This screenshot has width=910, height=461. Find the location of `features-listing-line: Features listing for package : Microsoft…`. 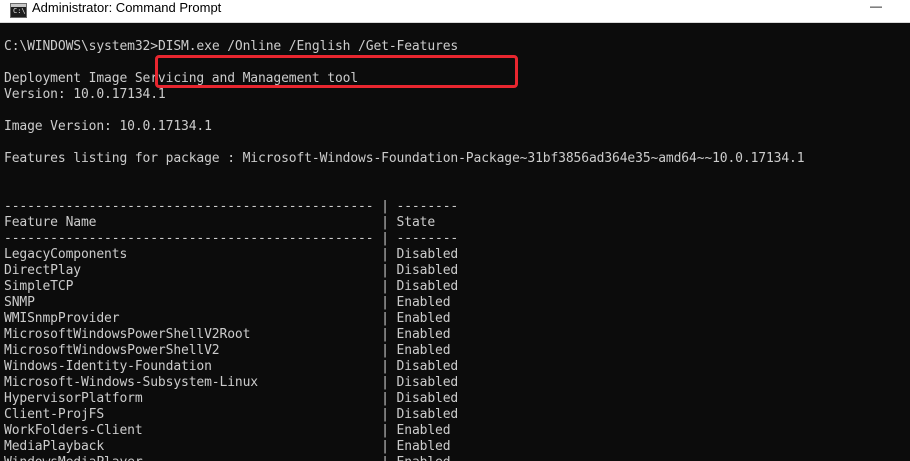

features-listing-line: Features listing for package : Microsoft… is located at coordinates (404, 158).